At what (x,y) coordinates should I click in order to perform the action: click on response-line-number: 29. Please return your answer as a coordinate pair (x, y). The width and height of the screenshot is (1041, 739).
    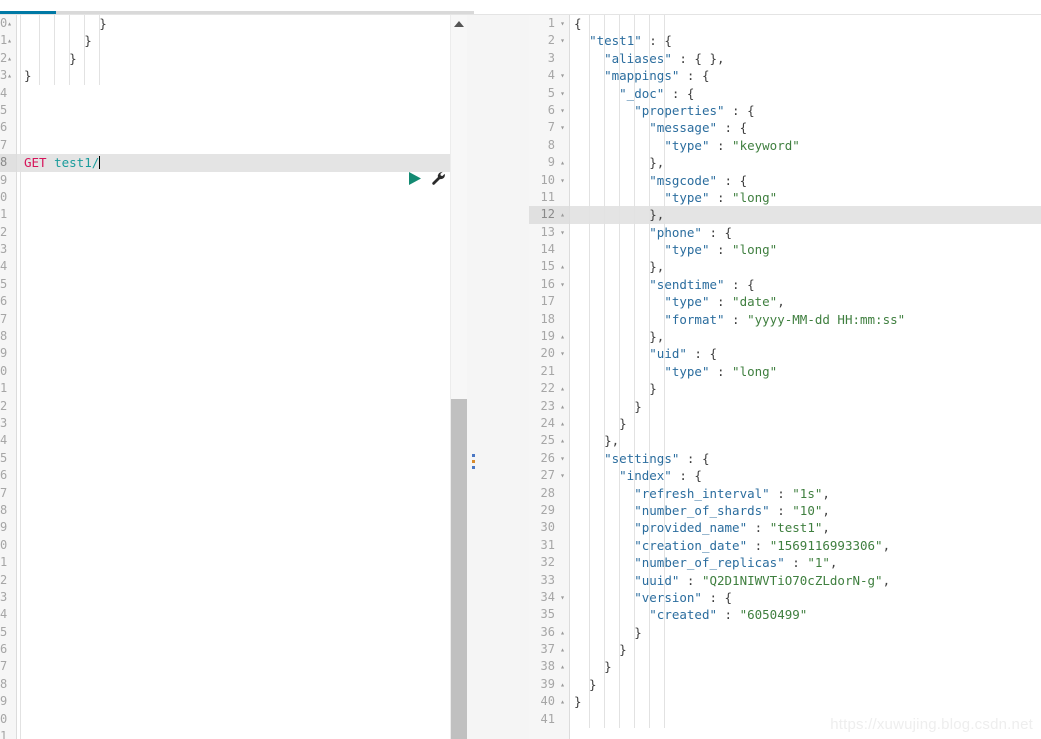
    Looking at the image, I should click on (549, 510).